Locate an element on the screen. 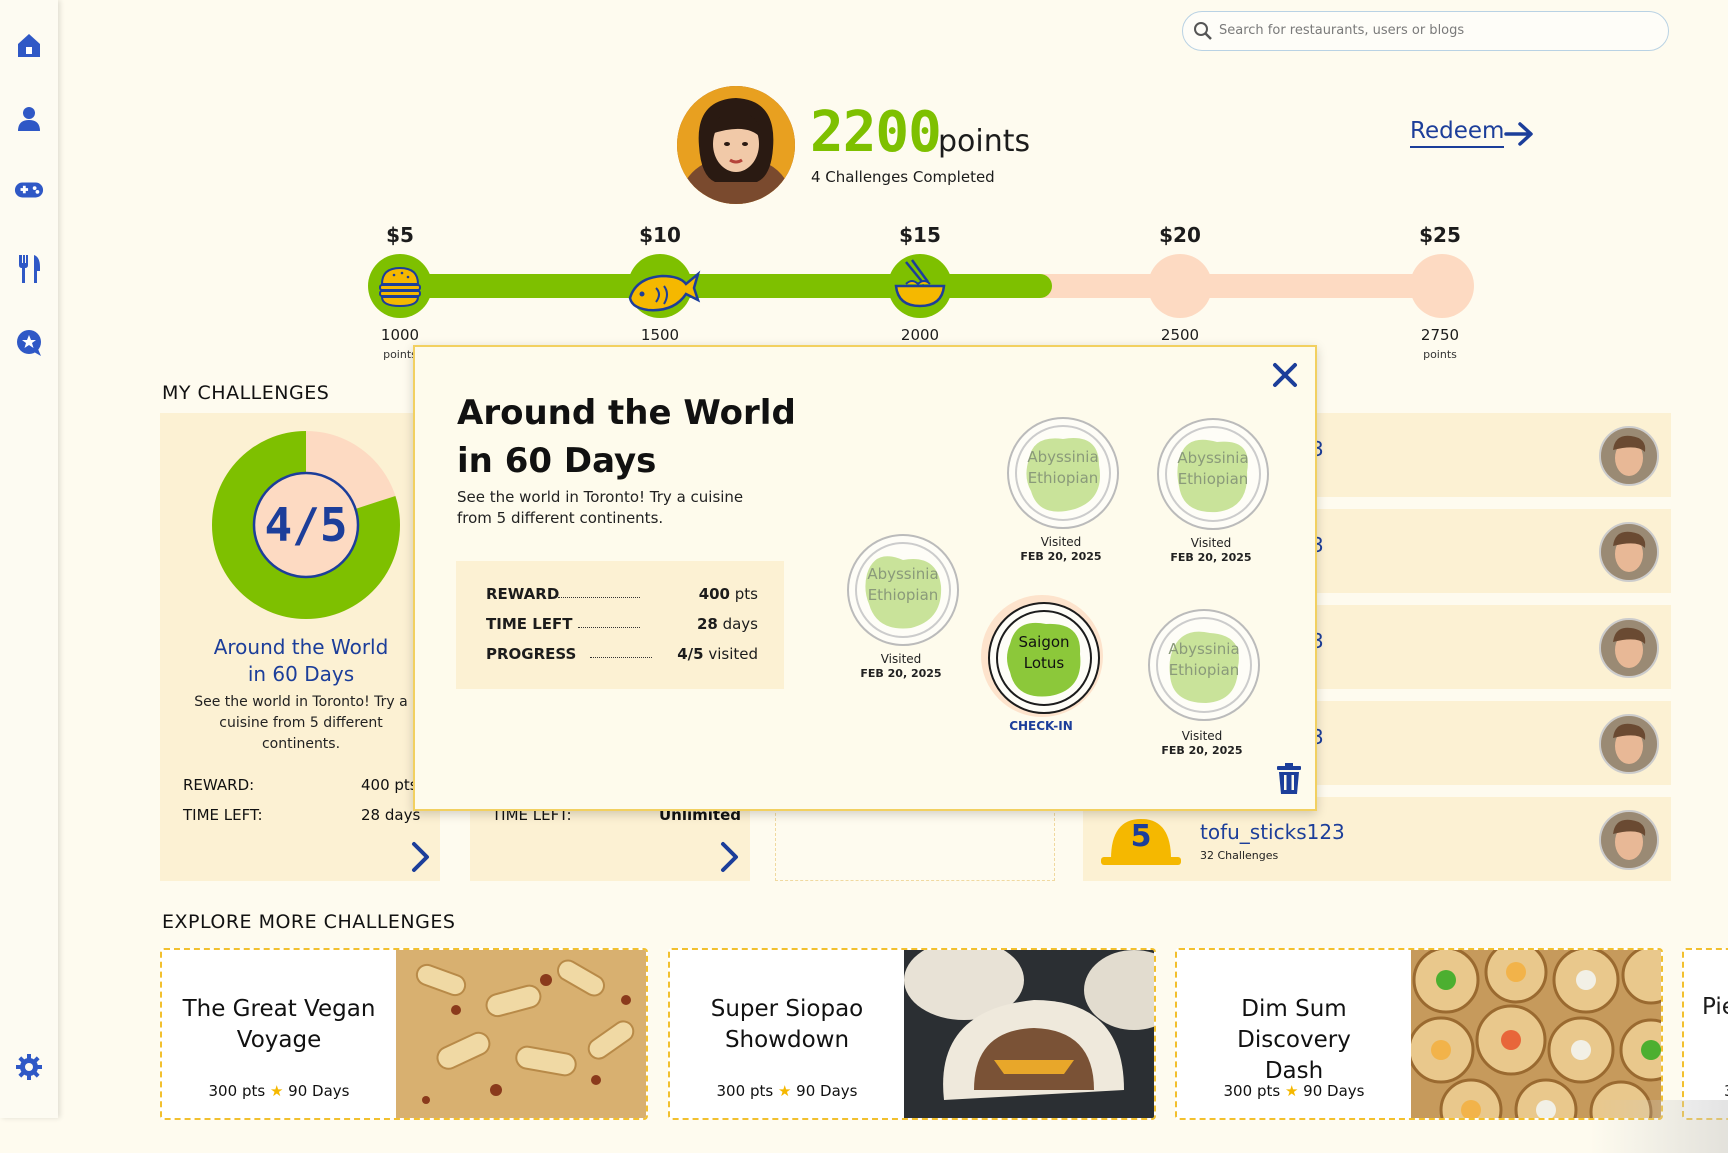 This screenshot has height=1153, width=1728. reward-value: 400 pts is located at coordinates (389, 785).